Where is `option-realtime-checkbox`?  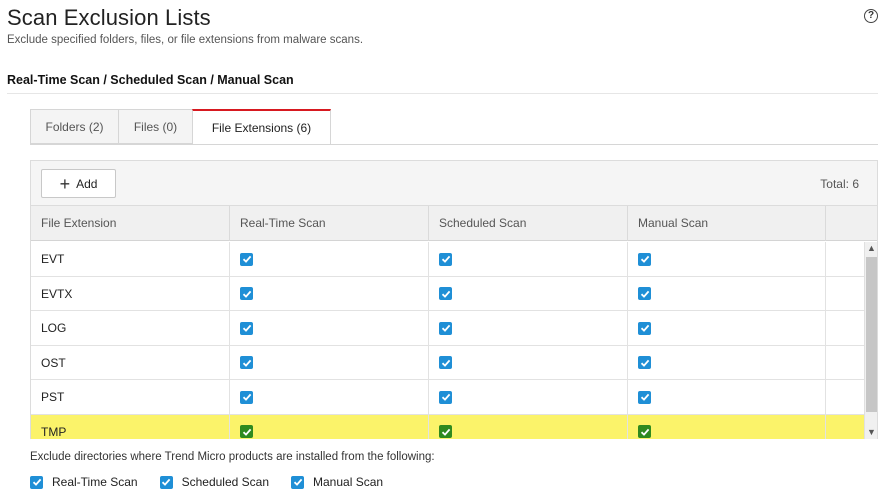 option-realtime-checkbox is located at coordinates (36, 482).